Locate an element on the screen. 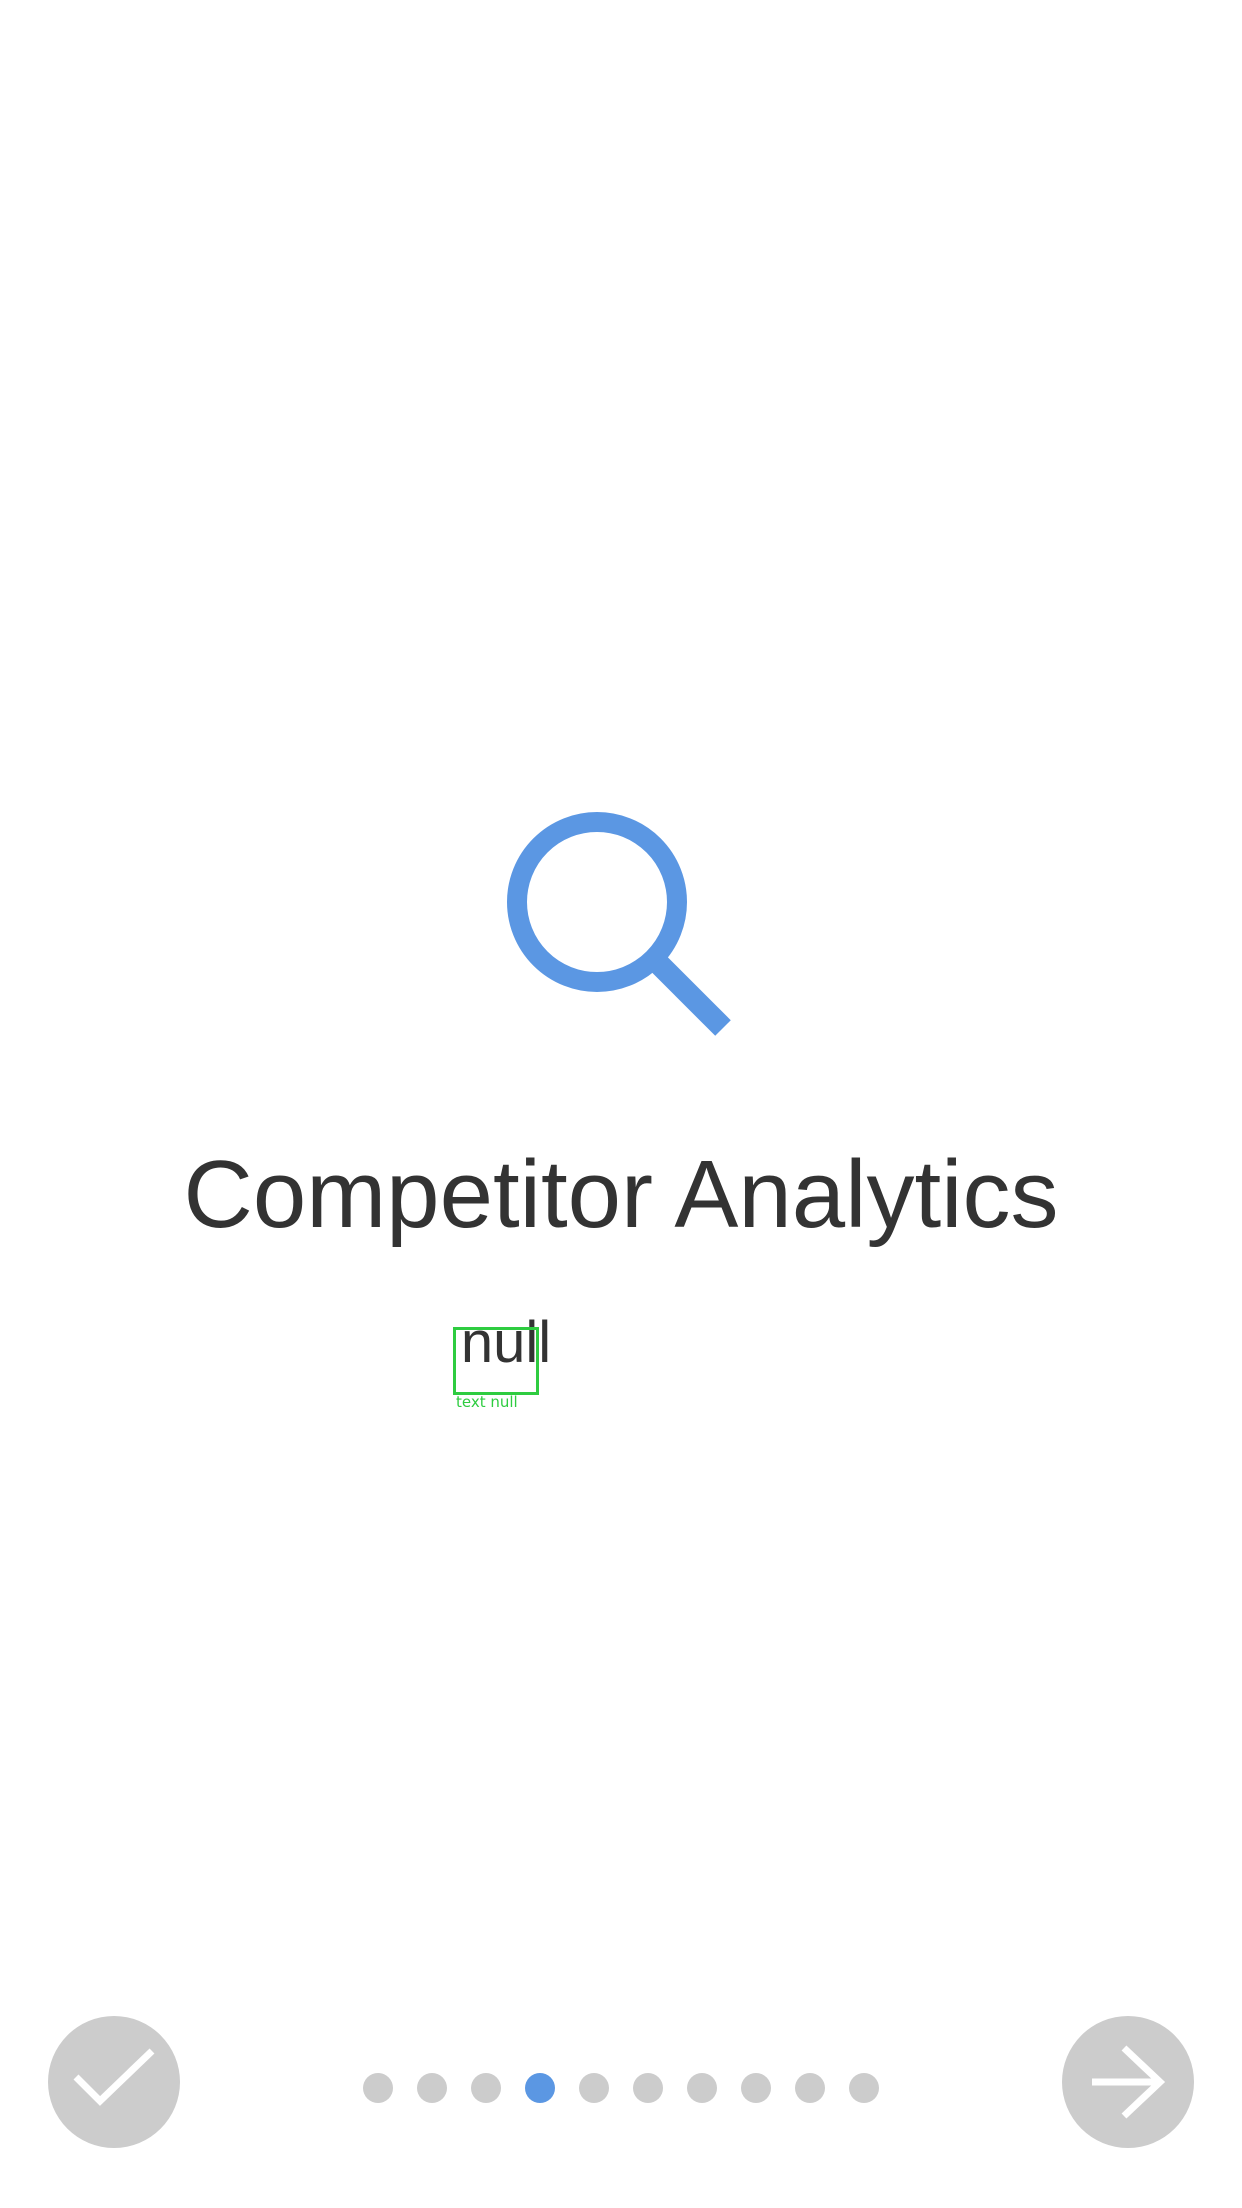  search-icon is located at coordinates (619, 924).